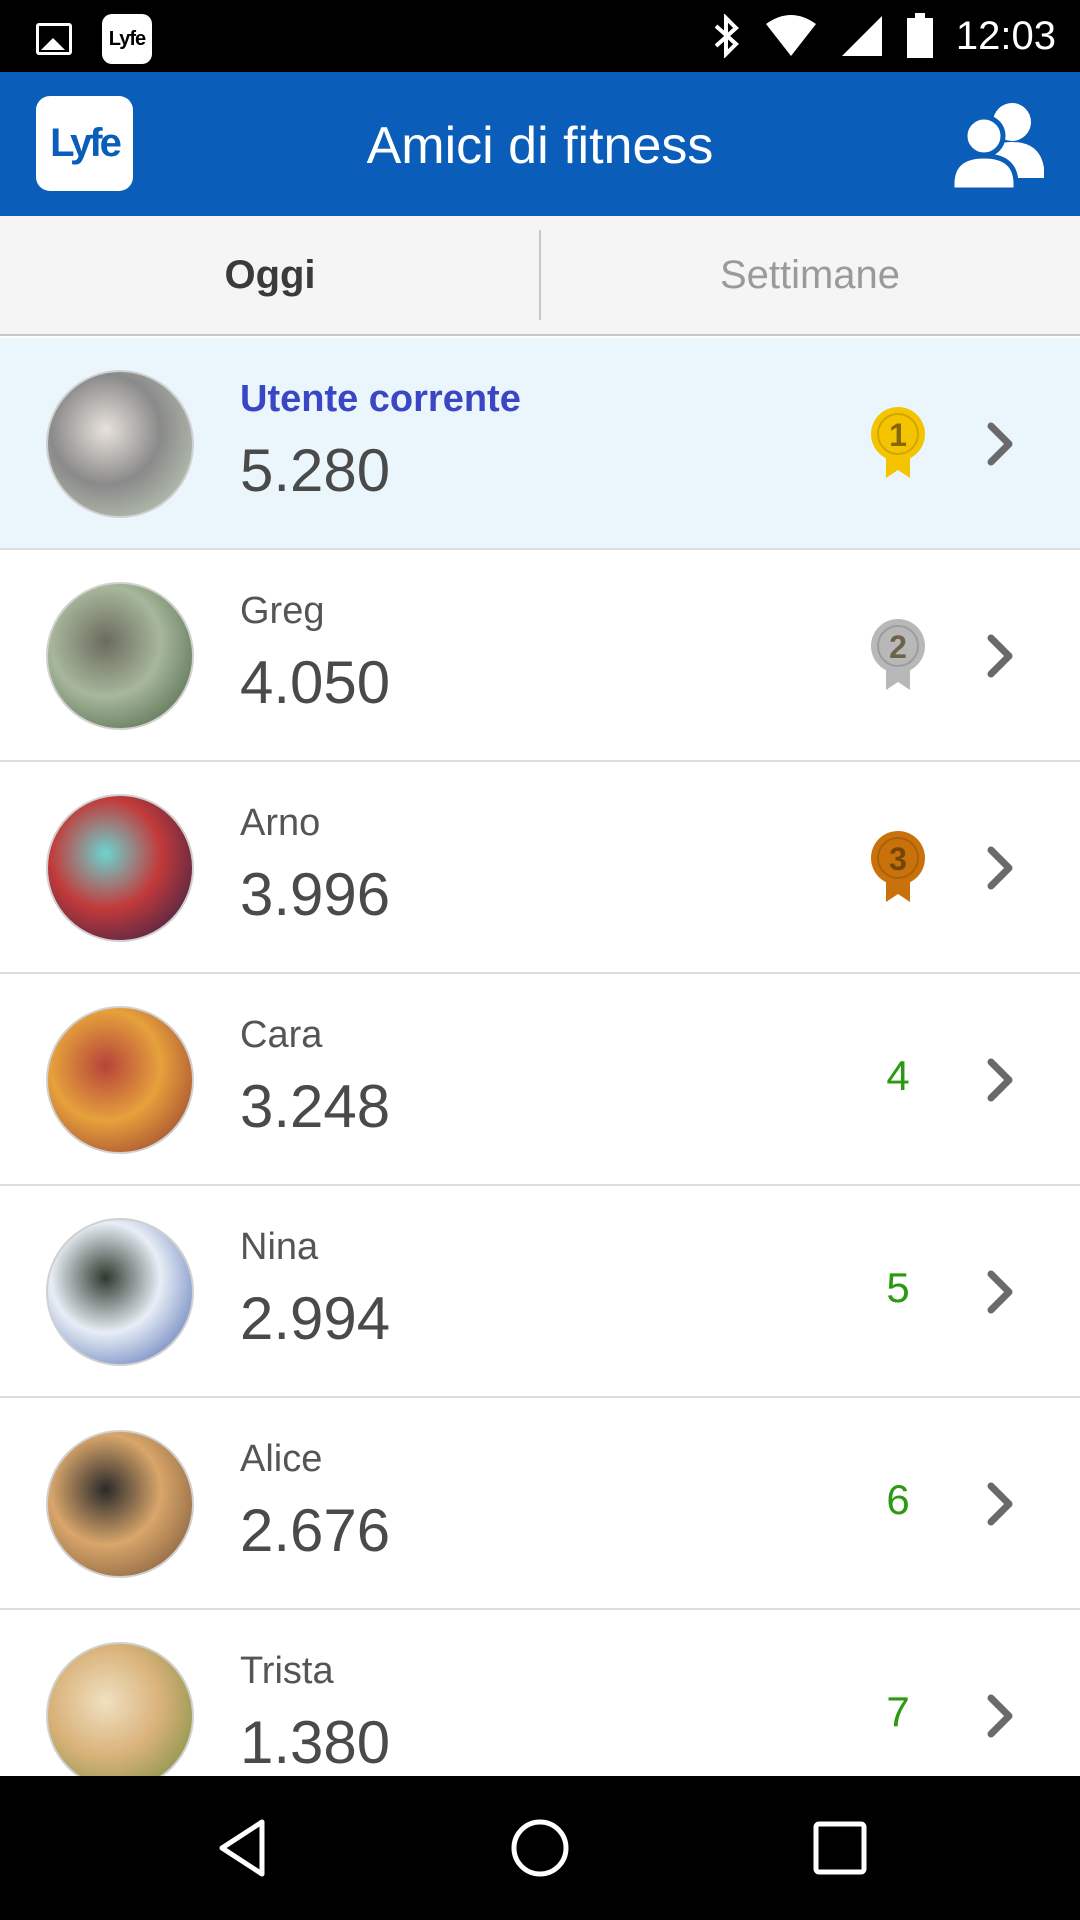 The image size is (1080, 1920). I want to click on friend-name: Arno, so click(280, 823).